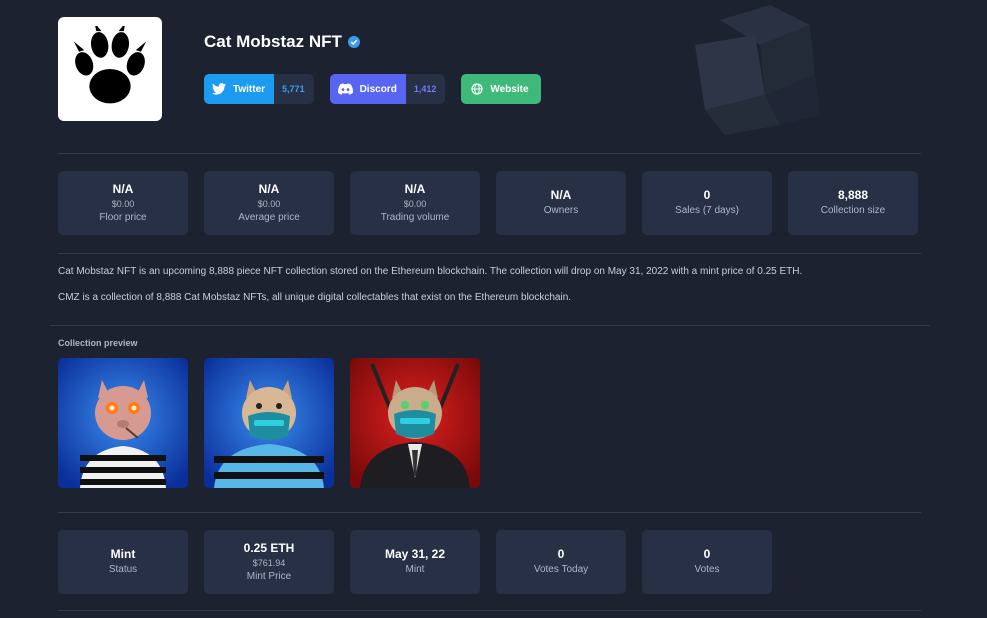 This screenshot has width=987, height=618. What do you see at coordinates (273, 41) in the screenshot?
I see `collection-title: Cat Mobstaz NFT` at bounding box center [273, 41].